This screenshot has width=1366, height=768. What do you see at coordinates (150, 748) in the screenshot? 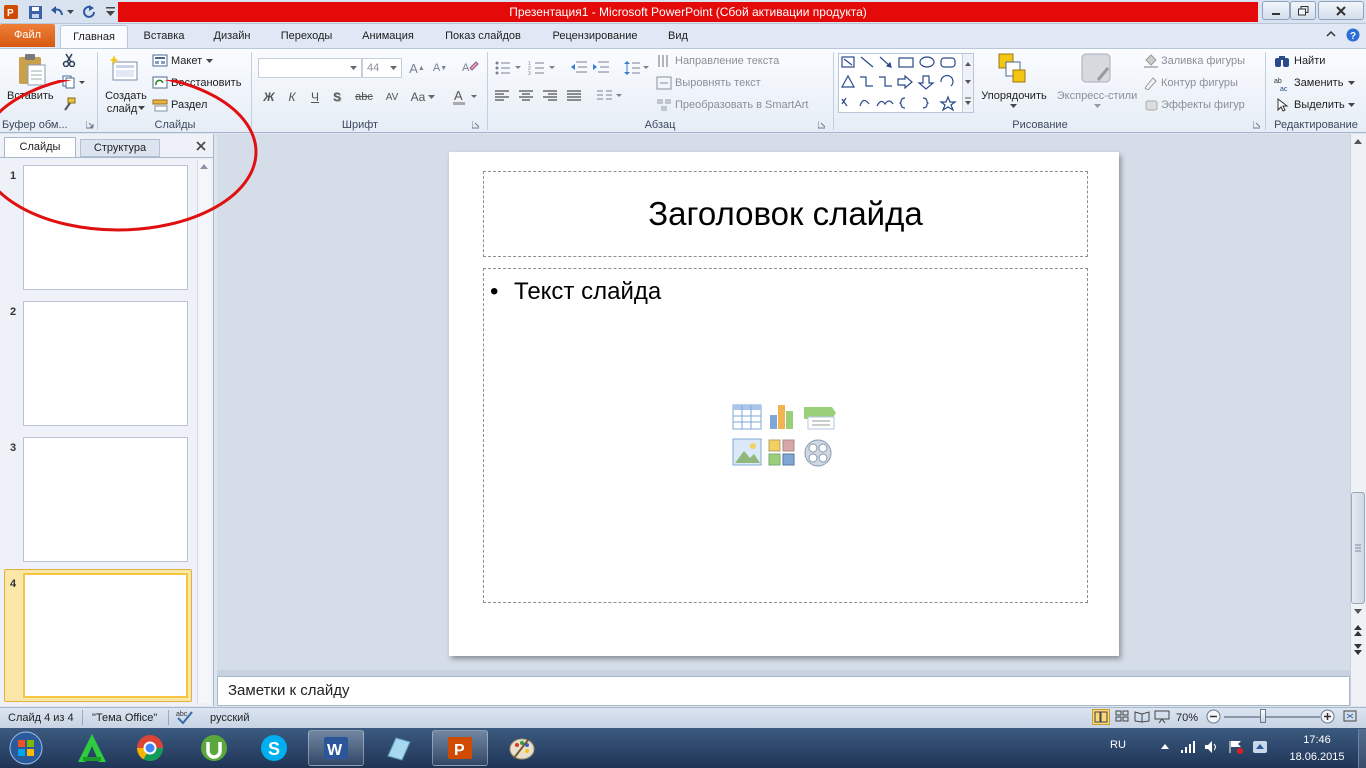
I see `taskbar-chrome` at bounding box center [150, 748].